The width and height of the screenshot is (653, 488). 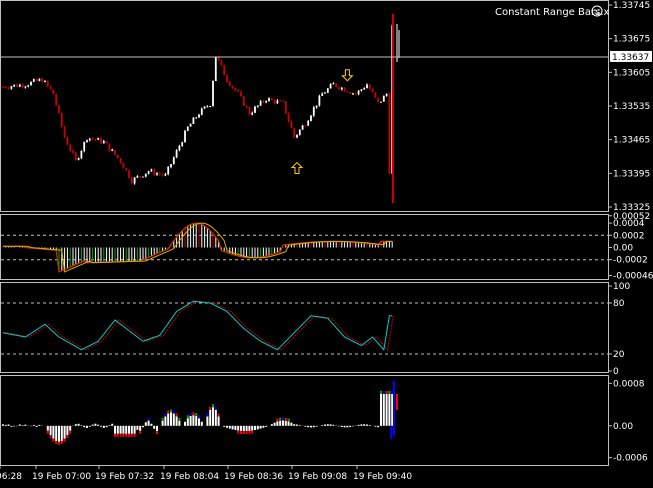 What do you see at coordinates (633, 277) in the screenshot?
I see `macd-tick-label: -0.00046` at bounding box center [633, 277].